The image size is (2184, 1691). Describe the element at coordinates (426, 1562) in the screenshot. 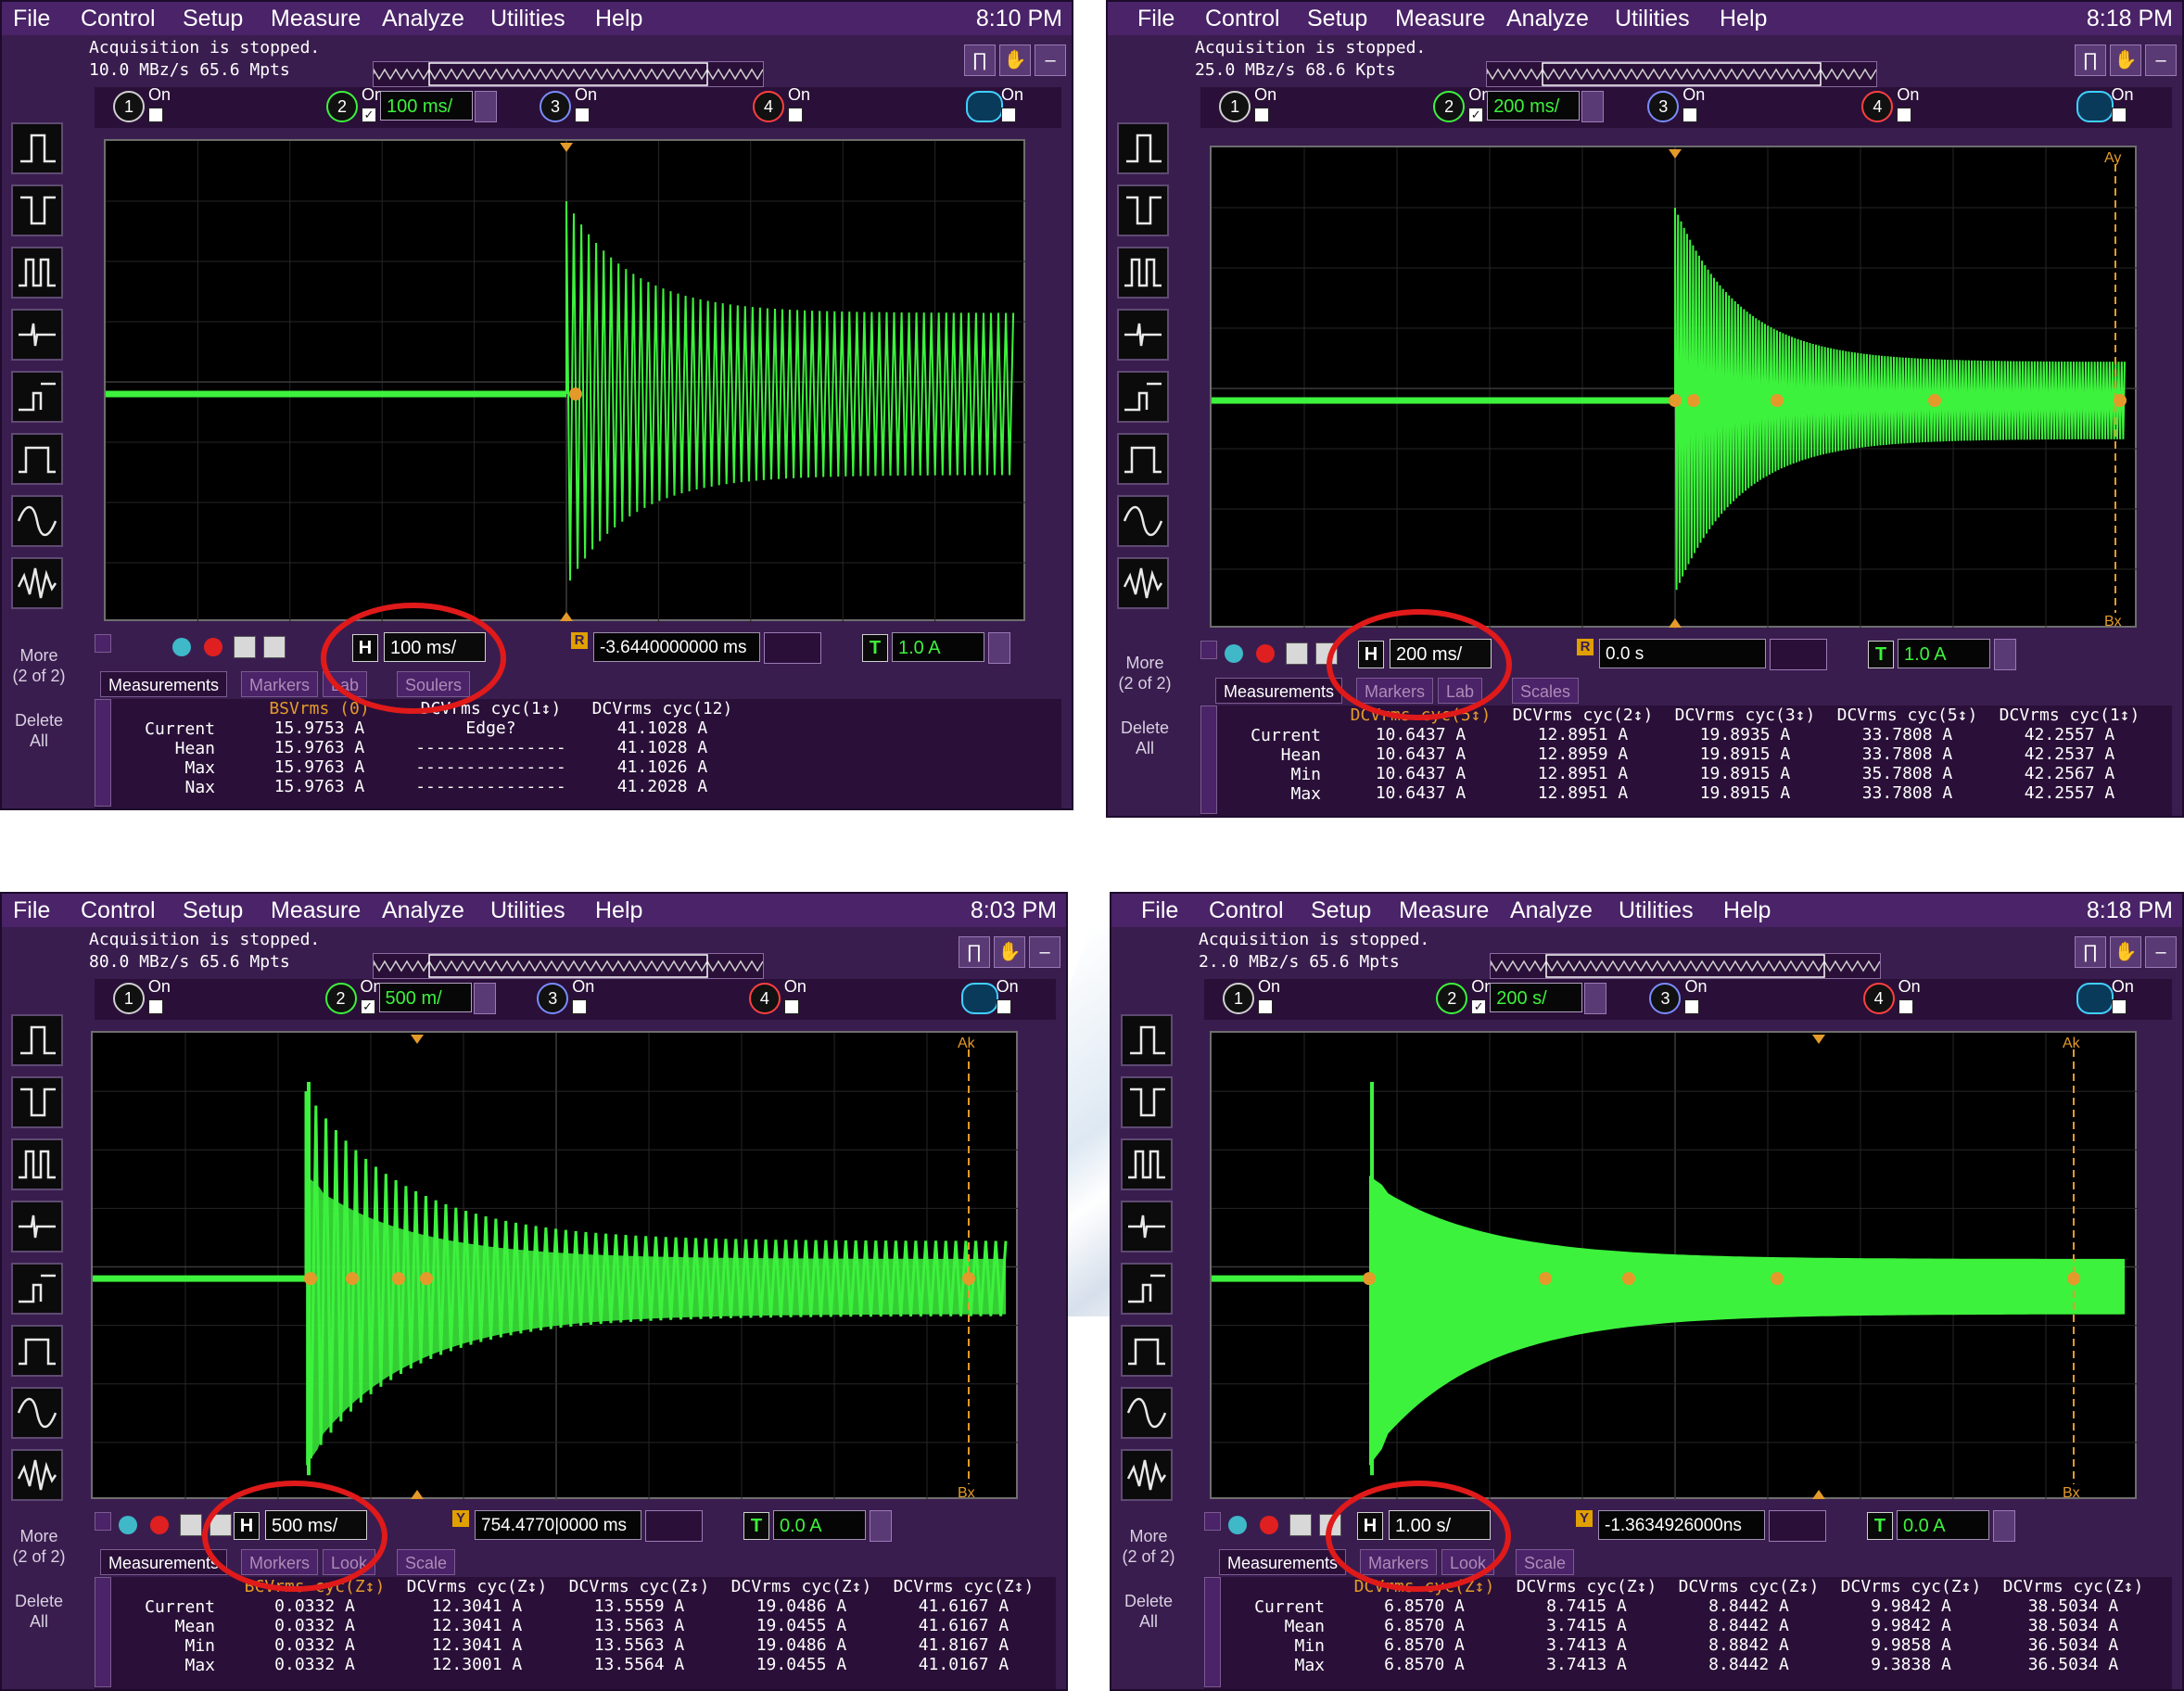

I see `tab-scale: Scale` at that location.